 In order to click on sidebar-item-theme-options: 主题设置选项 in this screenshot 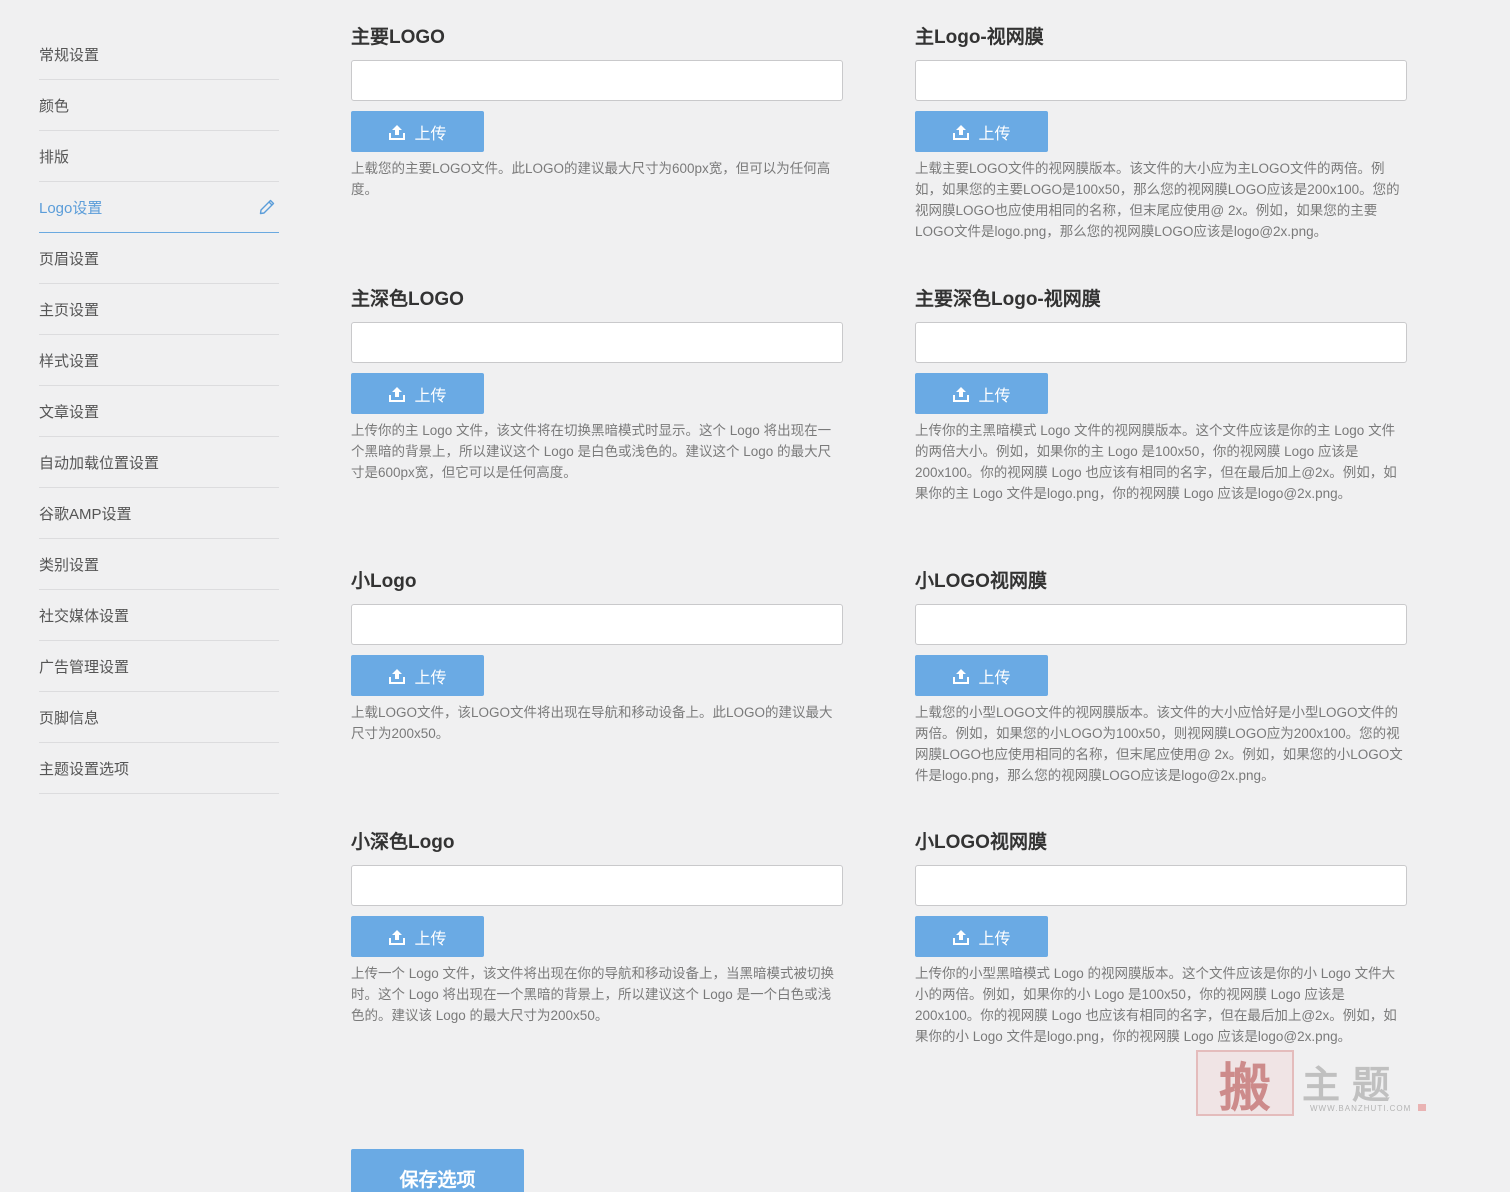, I will do `click(159, 768)`.